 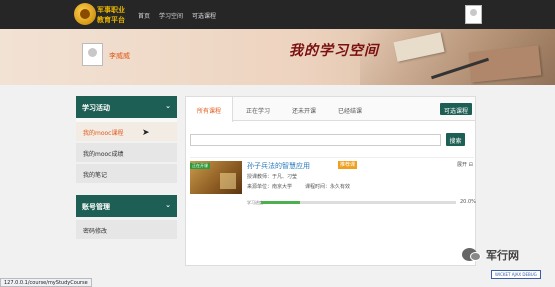 What do you see at coordinates (475, 256) in the screenshot?
I see `wechat-icon-bubble` at bounding box center [475, 256].